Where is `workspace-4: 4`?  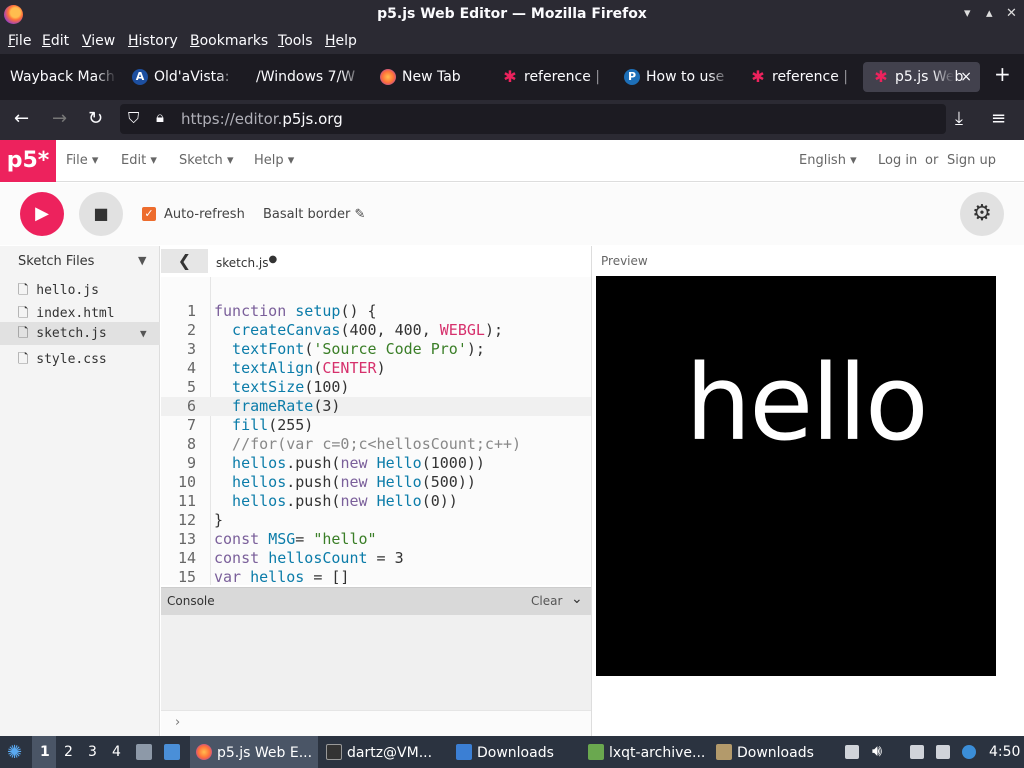
workspace-4: 4 is located at coordinates (116, 752).